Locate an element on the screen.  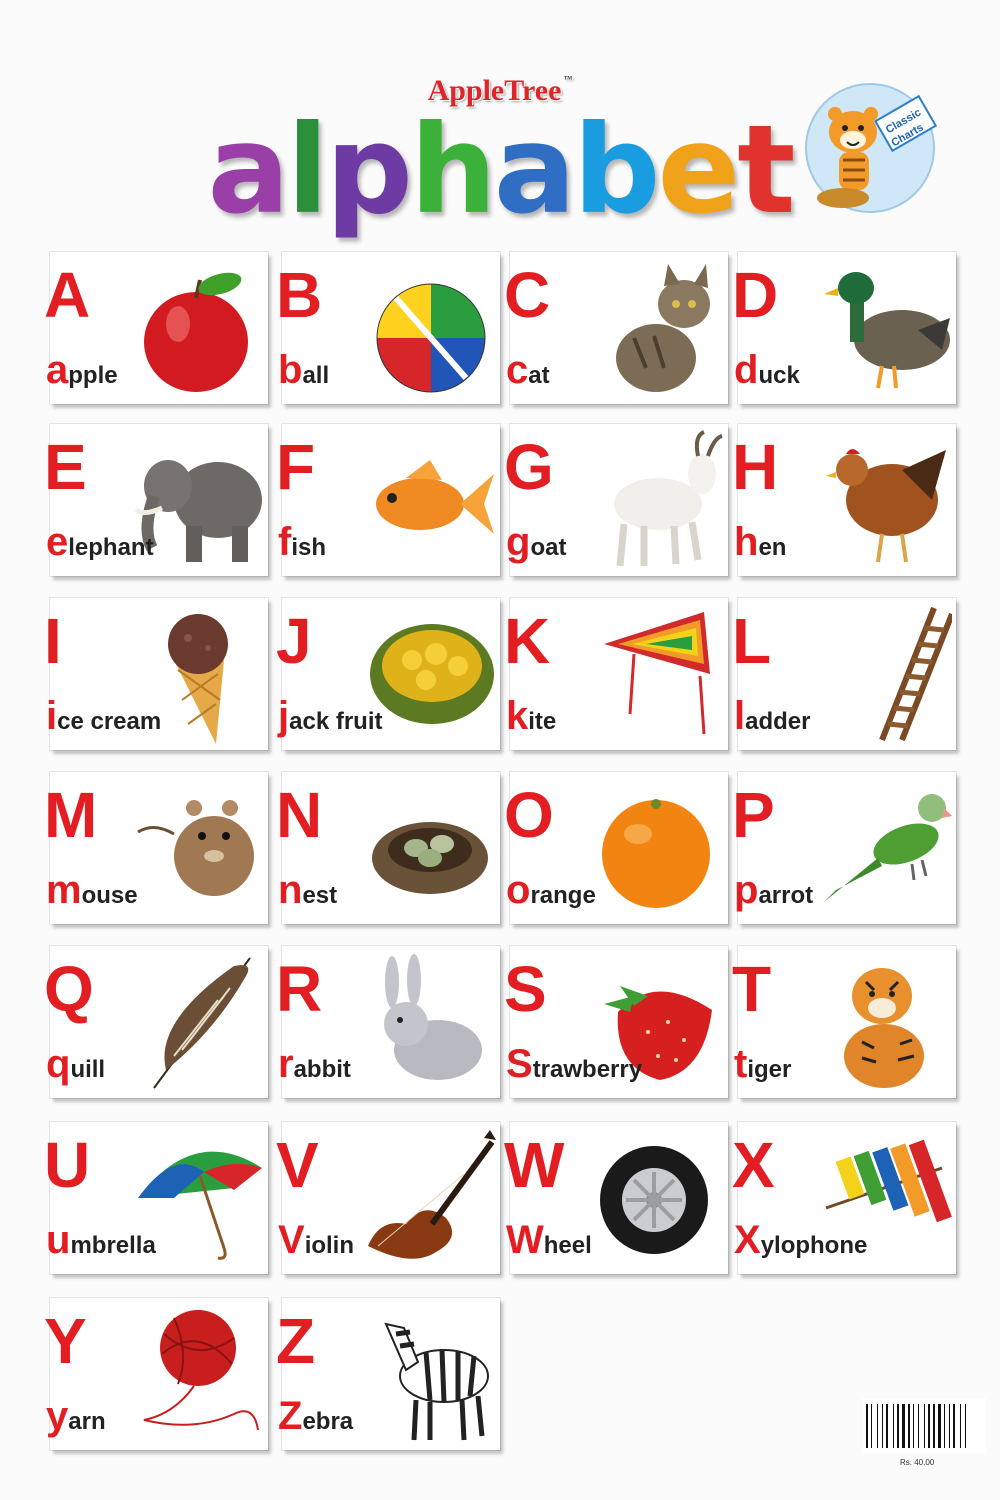
mouse-icon is located at coordinates (195, 848).